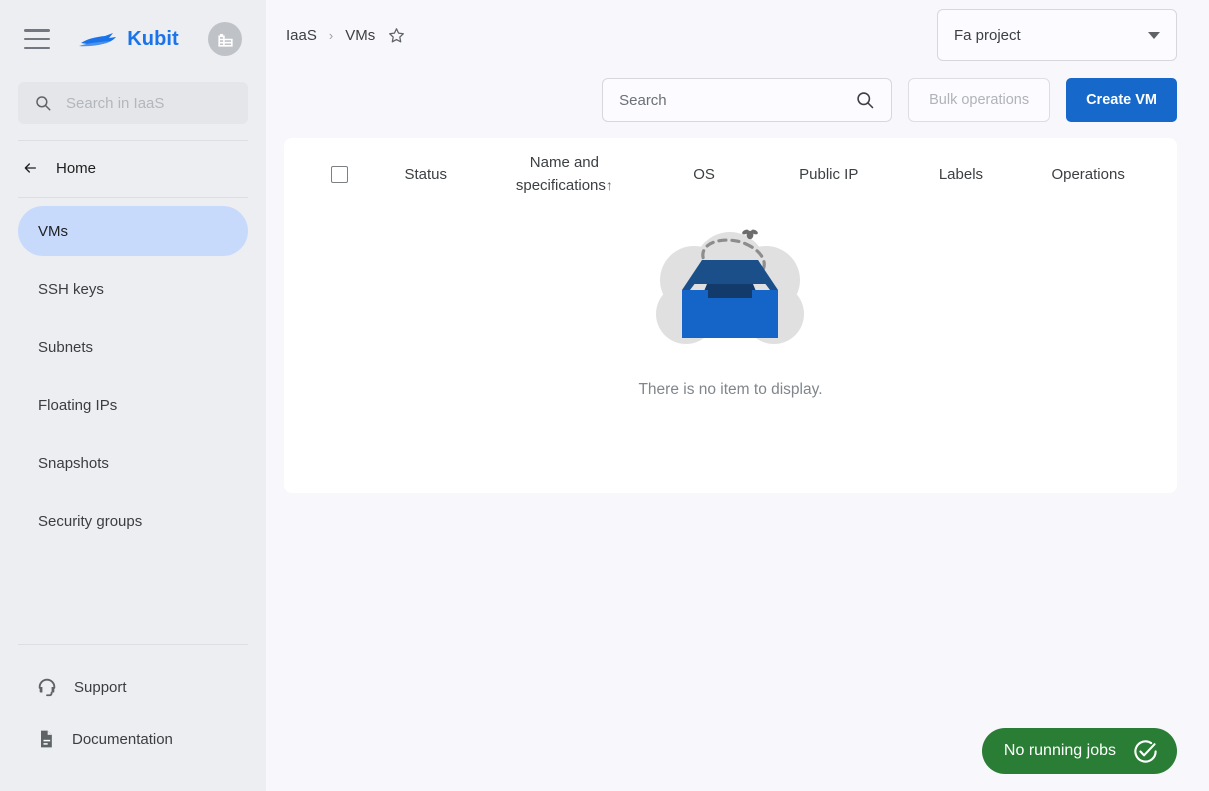  What do you see at coordinates (133, 463) in the screenshot?
I see `sidebar-item-snapshots: Snapshots` at bounding box center [133, 463].